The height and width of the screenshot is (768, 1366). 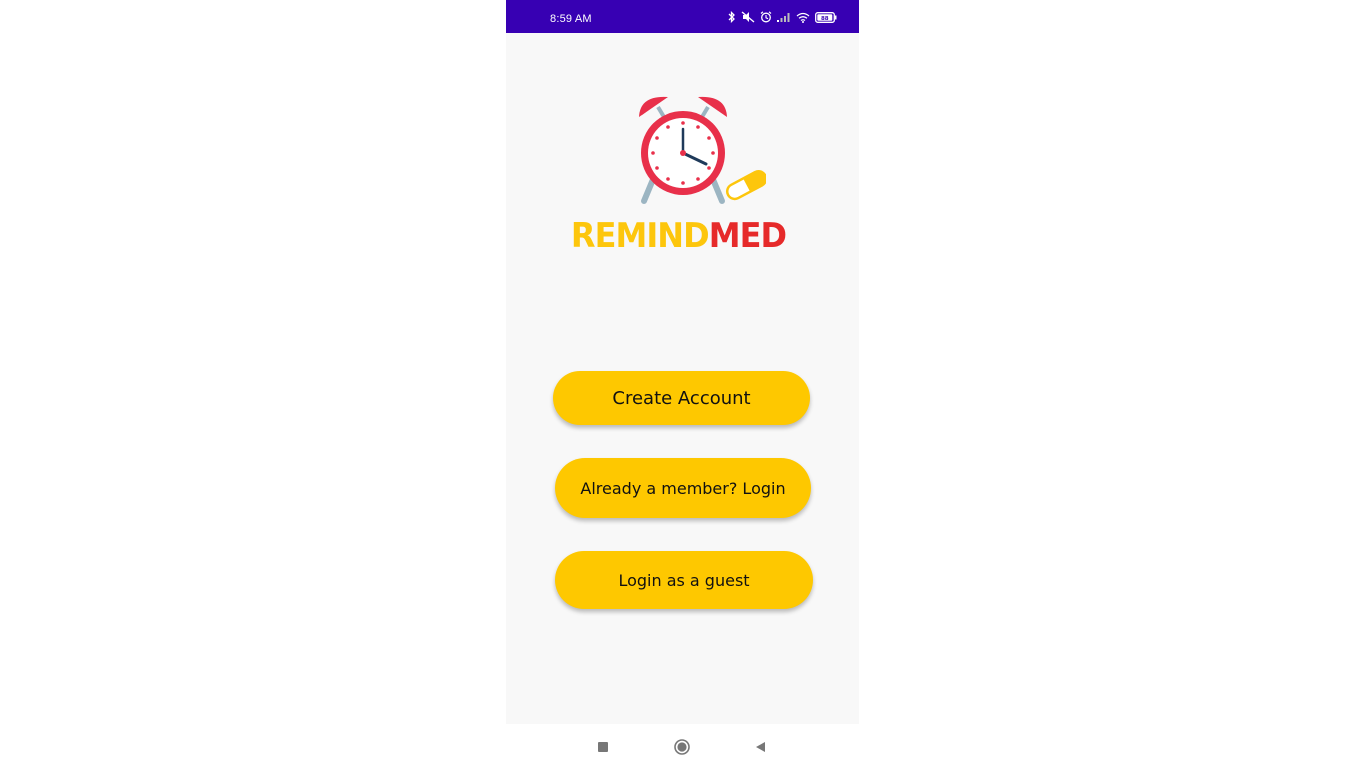 I want to click on svg-text: 88, so click(x=825, y=19).